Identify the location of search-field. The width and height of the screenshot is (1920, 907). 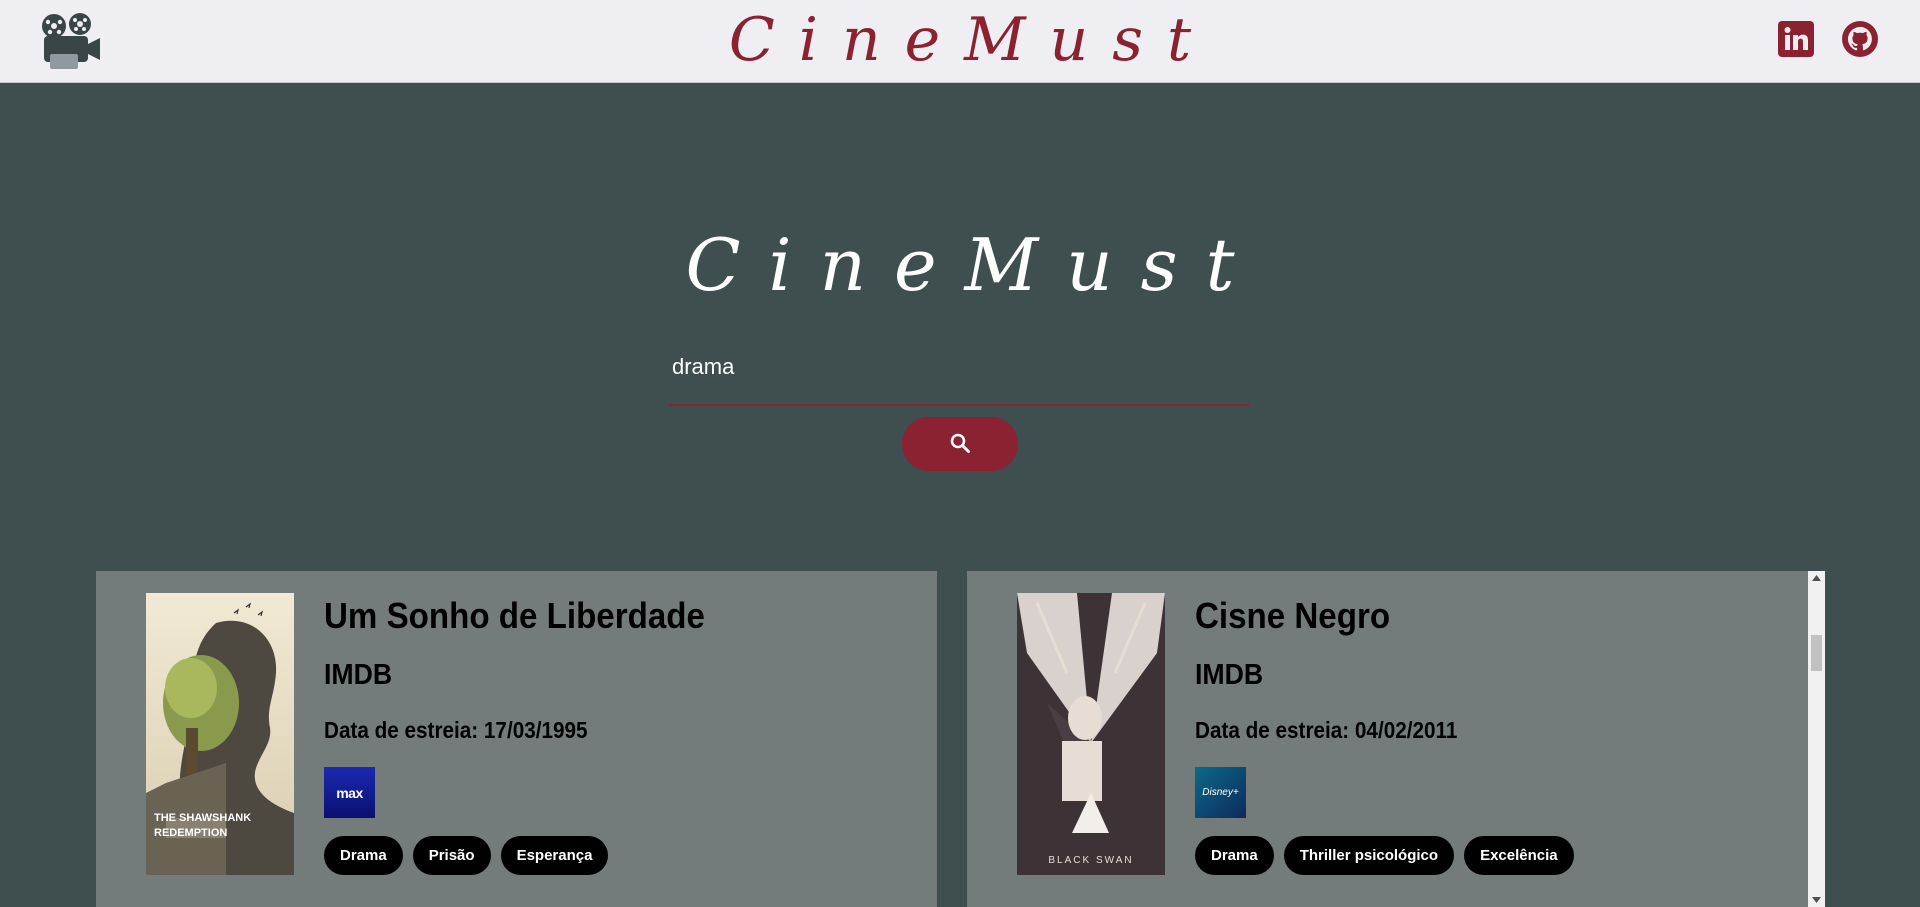
(959, 373).